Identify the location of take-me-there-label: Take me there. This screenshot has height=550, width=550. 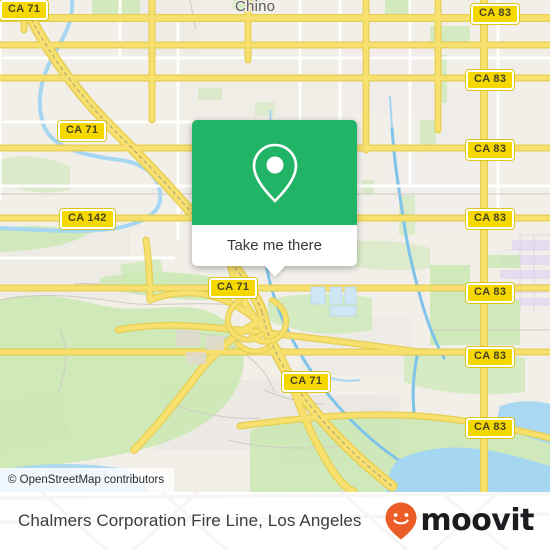
(274, 245).